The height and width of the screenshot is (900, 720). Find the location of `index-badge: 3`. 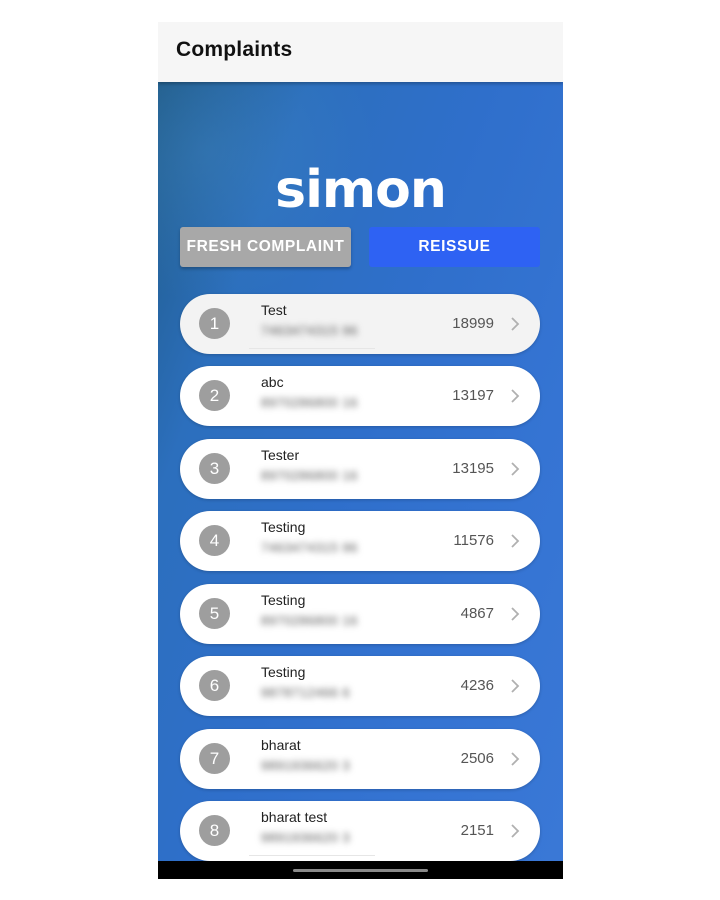

index-badge: 3 is located at coordinates (214, 468).